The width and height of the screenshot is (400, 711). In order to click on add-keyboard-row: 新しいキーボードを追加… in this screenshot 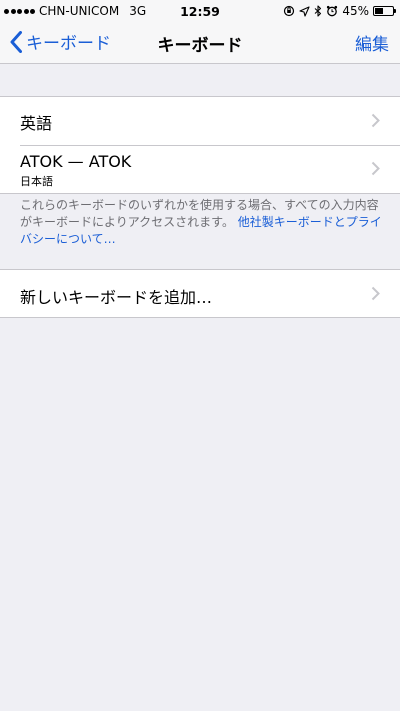, I will do `click(200, 293)`.